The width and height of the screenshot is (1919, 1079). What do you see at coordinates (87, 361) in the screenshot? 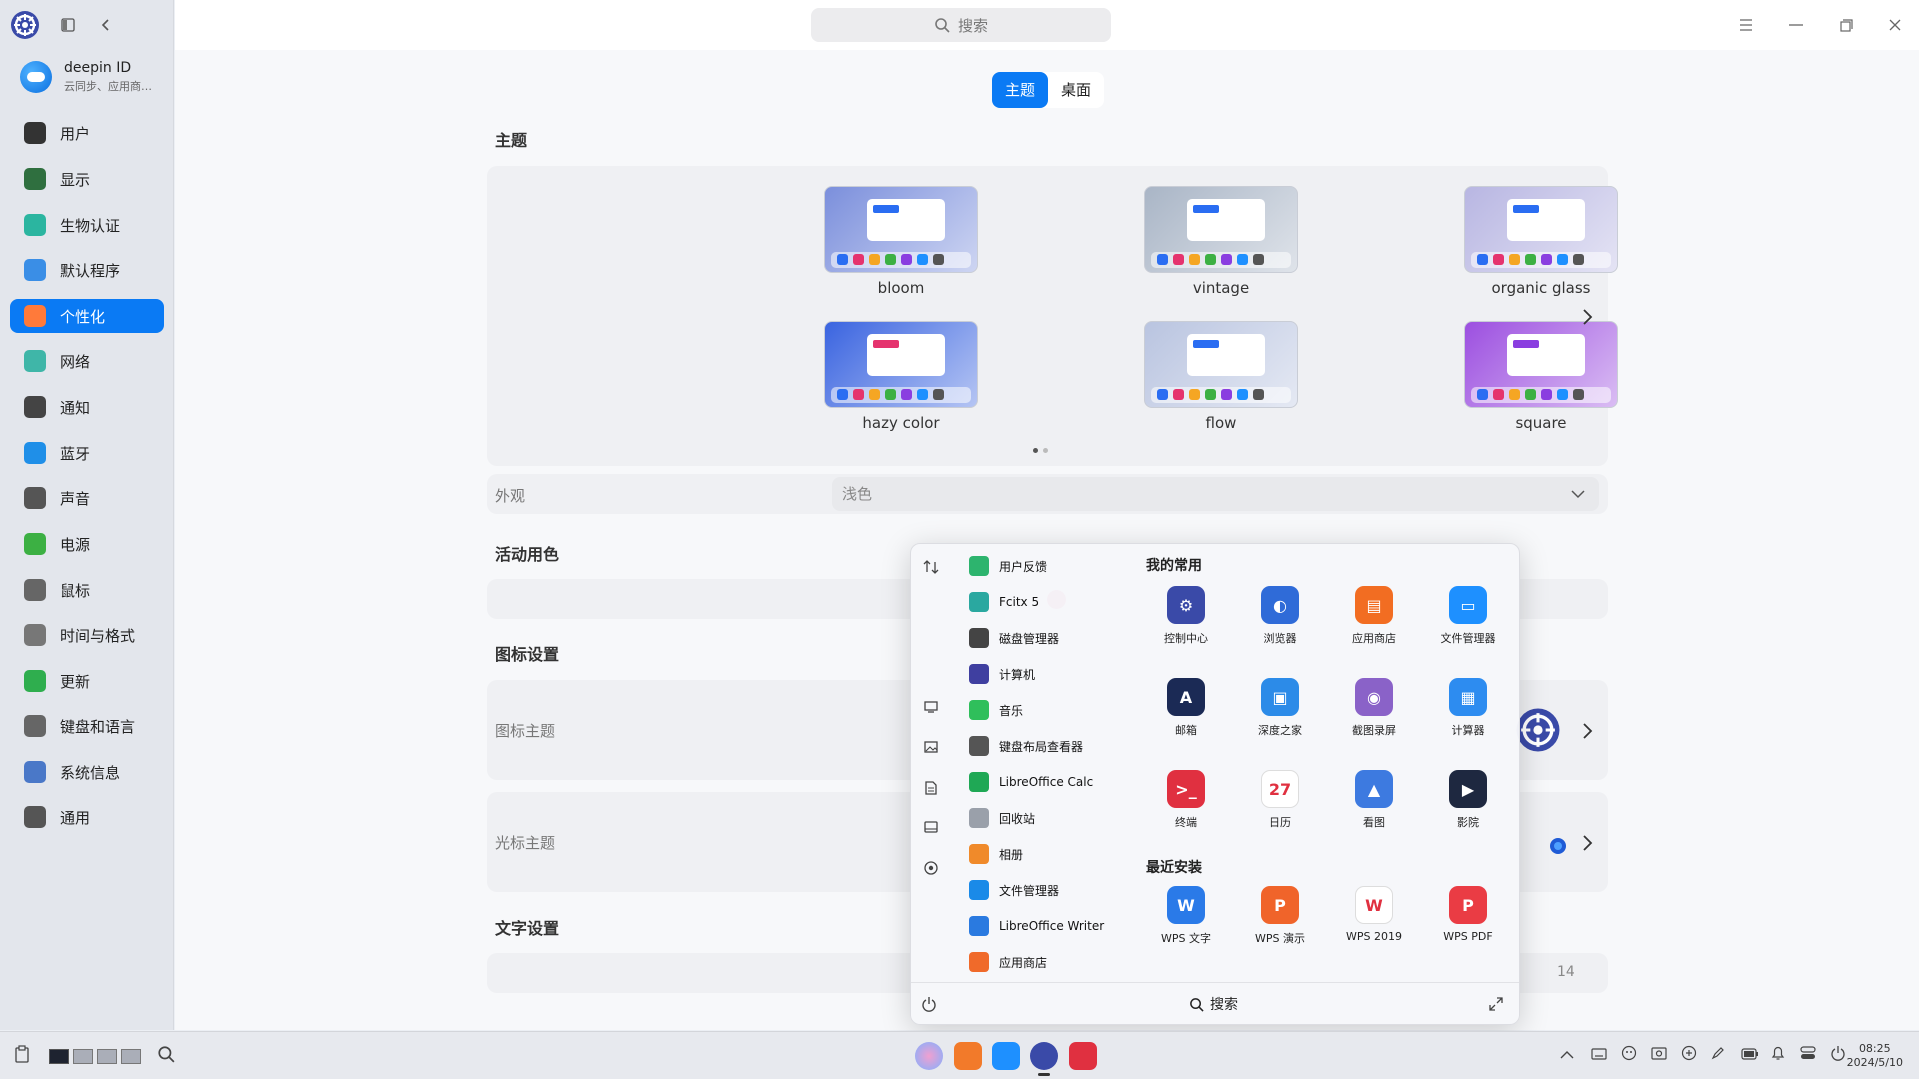
I see `sidebar-item: 网络` at bounding box center [87, 361].